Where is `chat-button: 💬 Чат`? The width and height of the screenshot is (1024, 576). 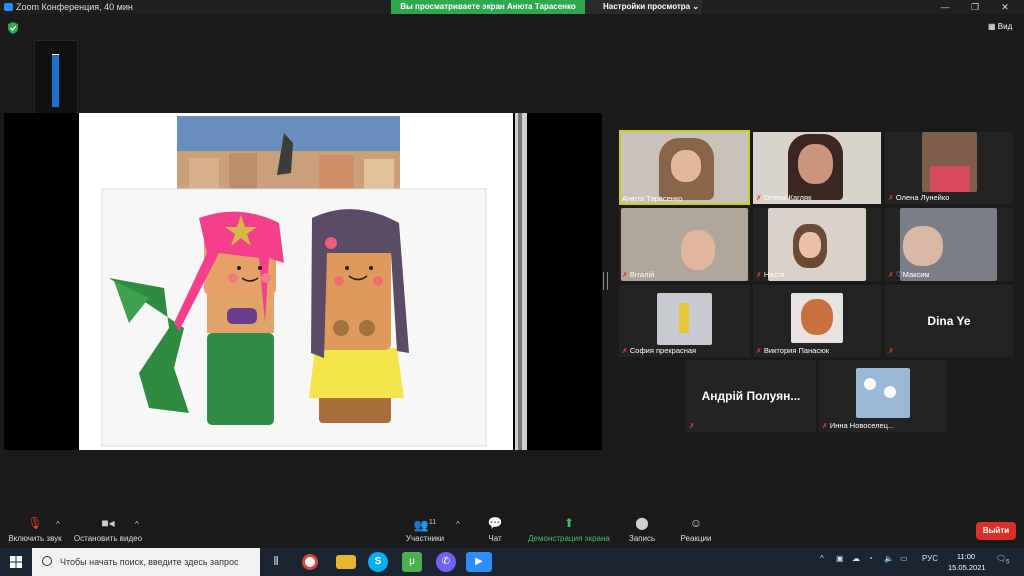
chat-button: 💬 Чат is located at coordinates (495, 529).